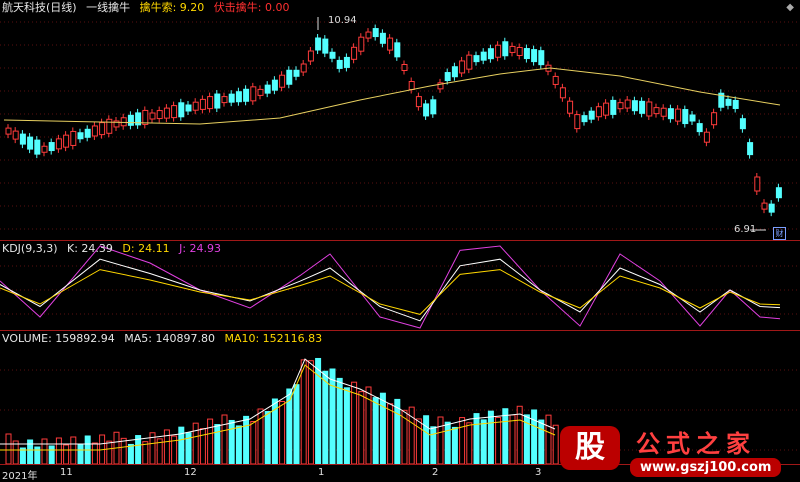 Image resolution: width=800 pixels, height=482 pixels. I want to click on kdj-j: J: 24.93, so click(200, 248).